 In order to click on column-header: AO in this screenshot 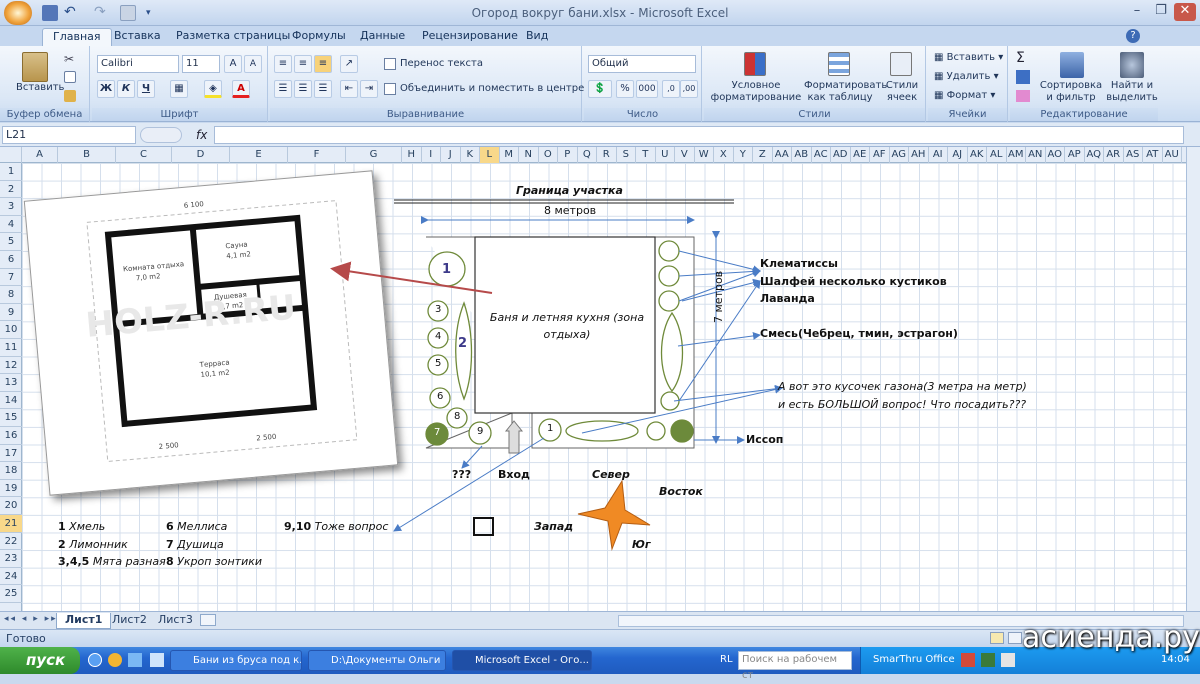, I will do `click(1055, 155)`.